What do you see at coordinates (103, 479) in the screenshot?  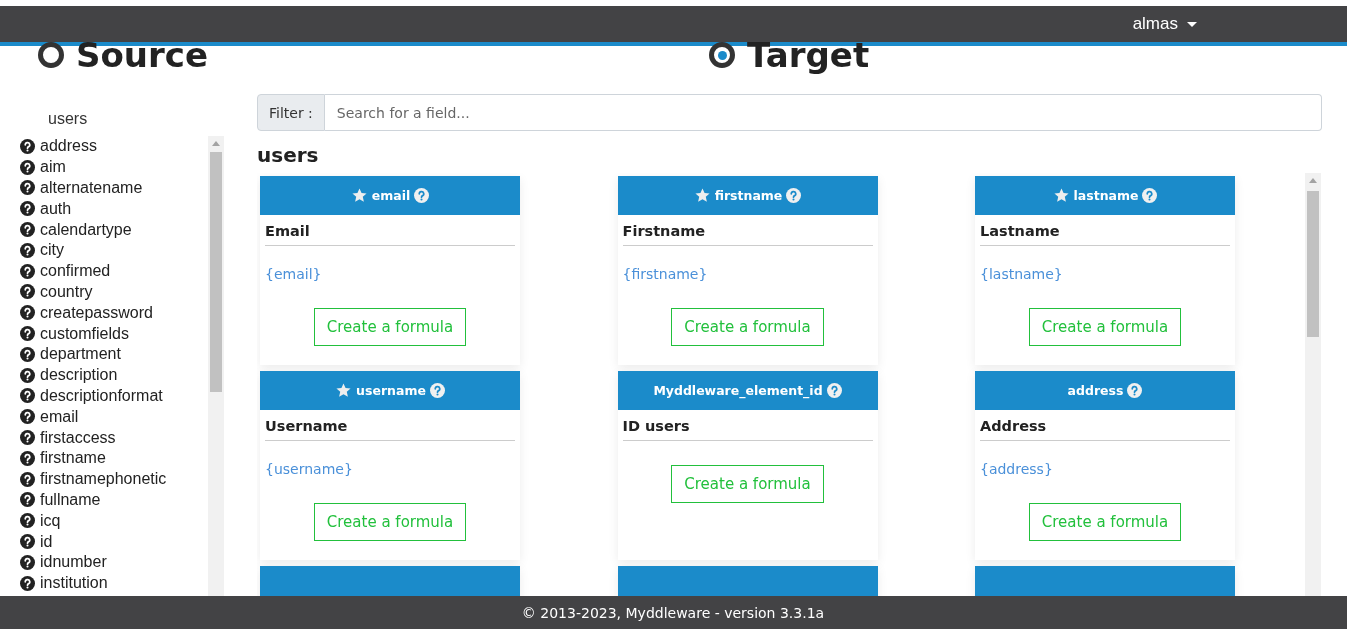 I see `source-field: firstnamephonetic` at bounding box center [103, 479].